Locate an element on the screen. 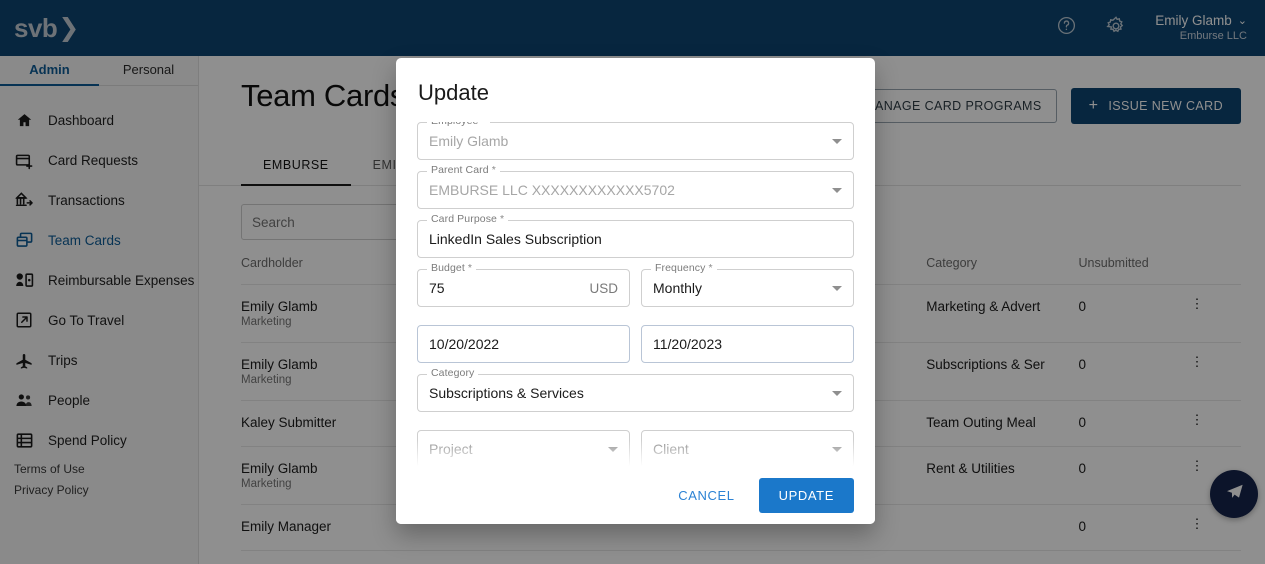 The width and height of the screenshot is (1265, 564). project-client-row: Project Client is located at coordinates (635, 448).